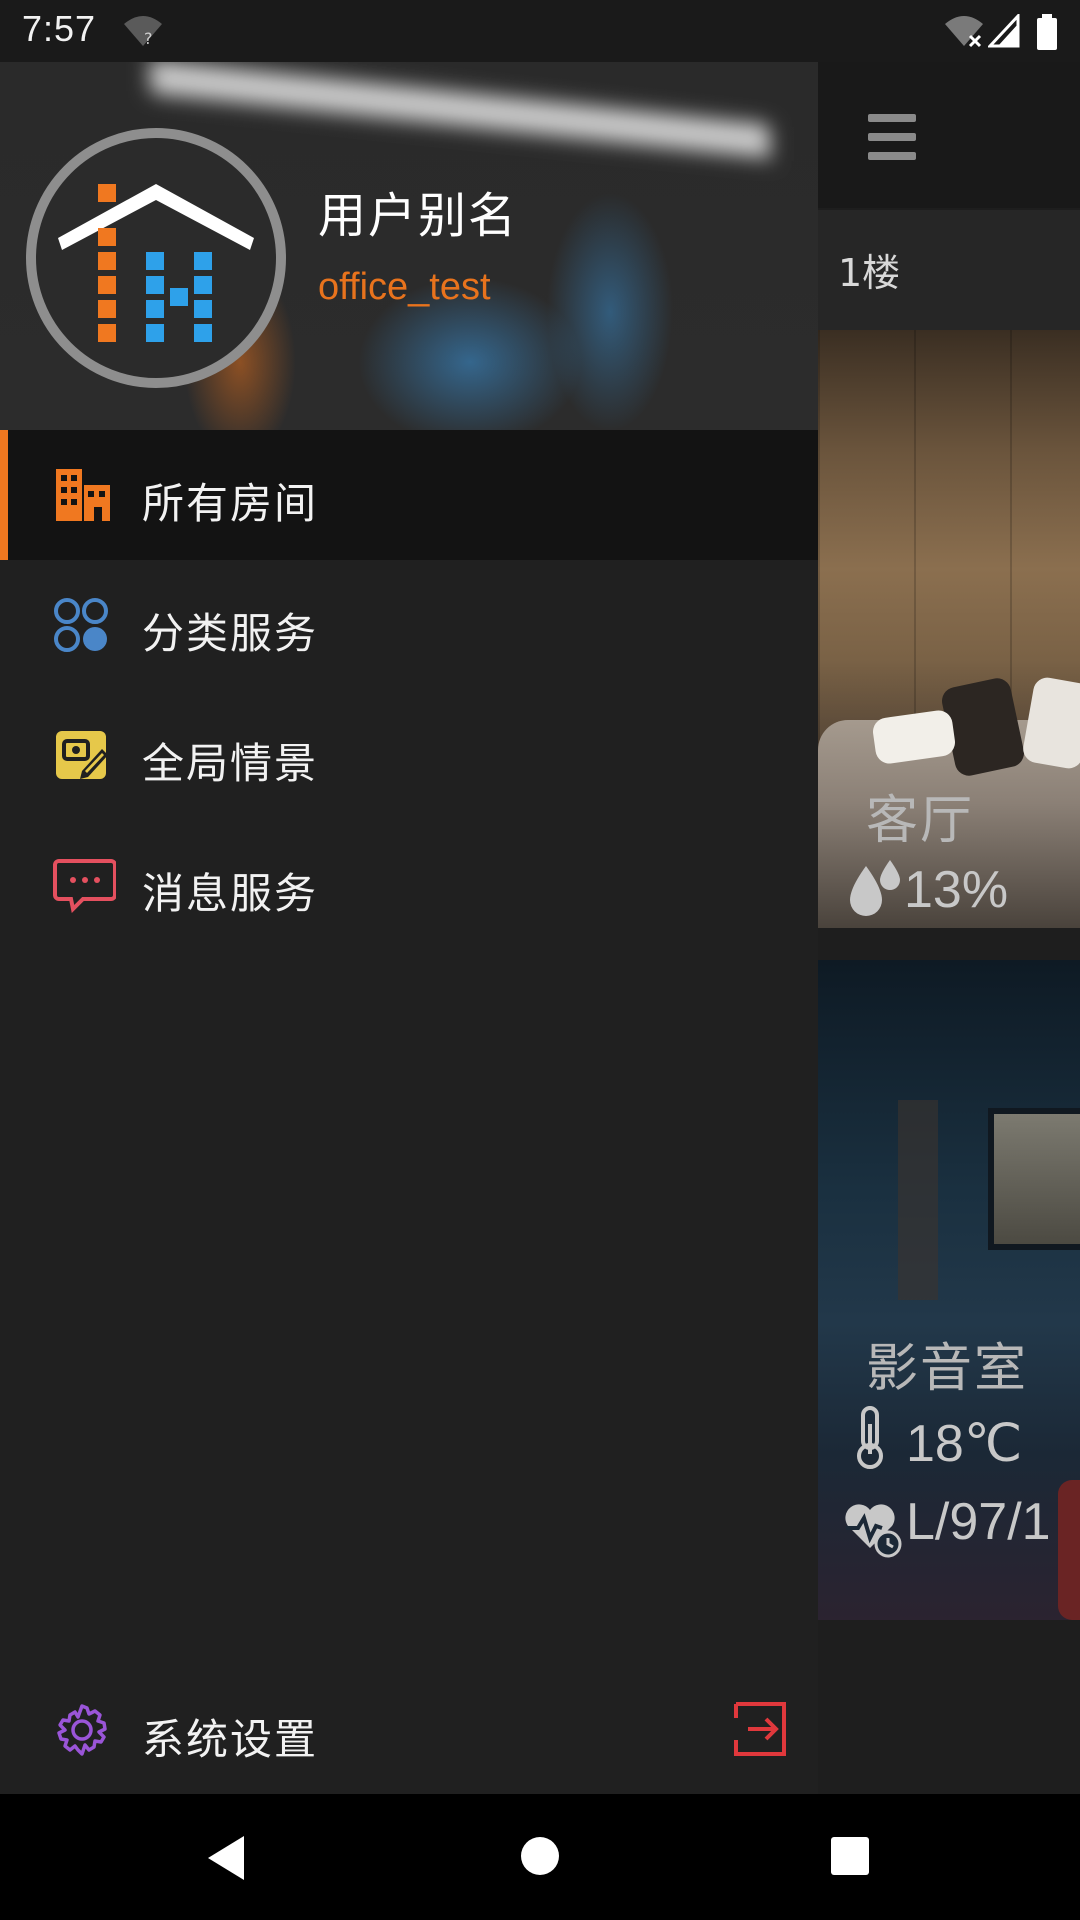 This screenshot has height=1920, width=1080. What do you see at coordinates (870, 1437) in the screenshot?
I see `thermometer-icon` at bounding box center [870, 1437].